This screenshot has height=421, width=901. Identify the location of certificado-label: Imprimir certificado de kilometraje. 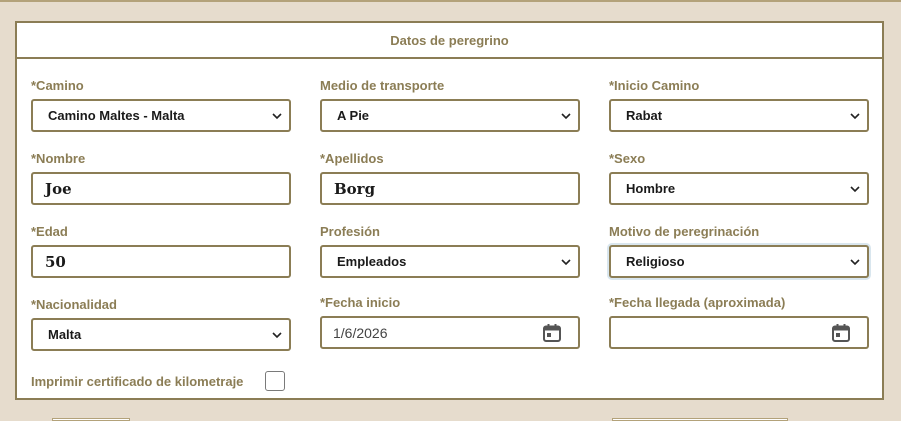
(137, 381).